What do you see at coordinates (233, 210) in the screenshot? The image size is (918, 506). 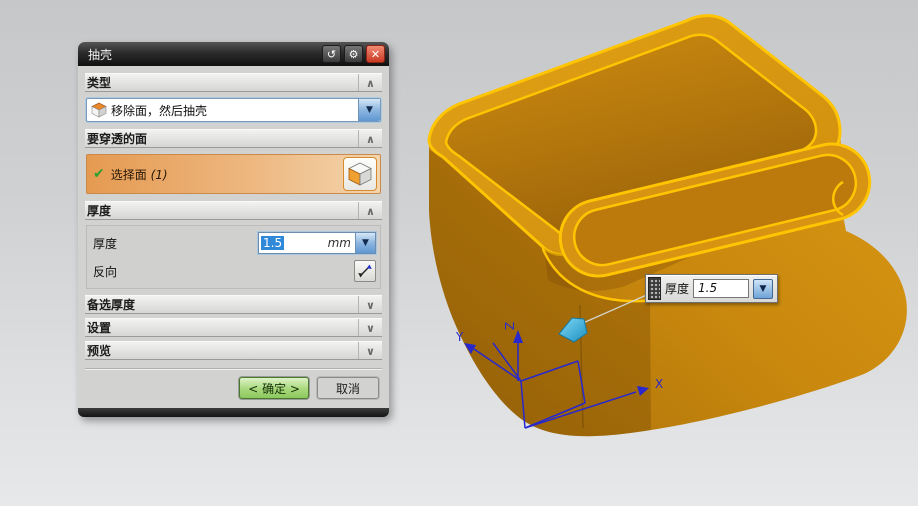 I see `section-header-thickness: 厚度 ∧` at bounding box center [233, 210].